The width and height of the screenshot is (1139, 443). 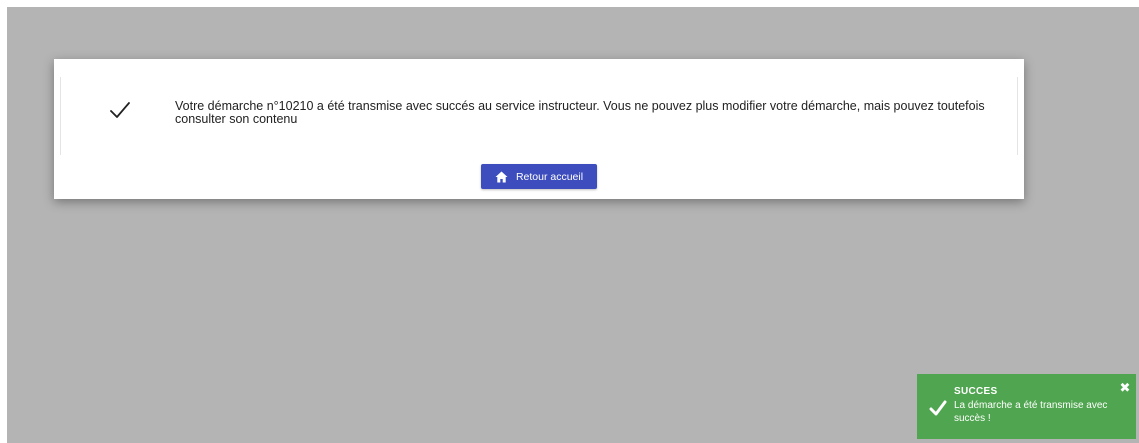 I want to click on home-icon, so click(x=501, y=176).